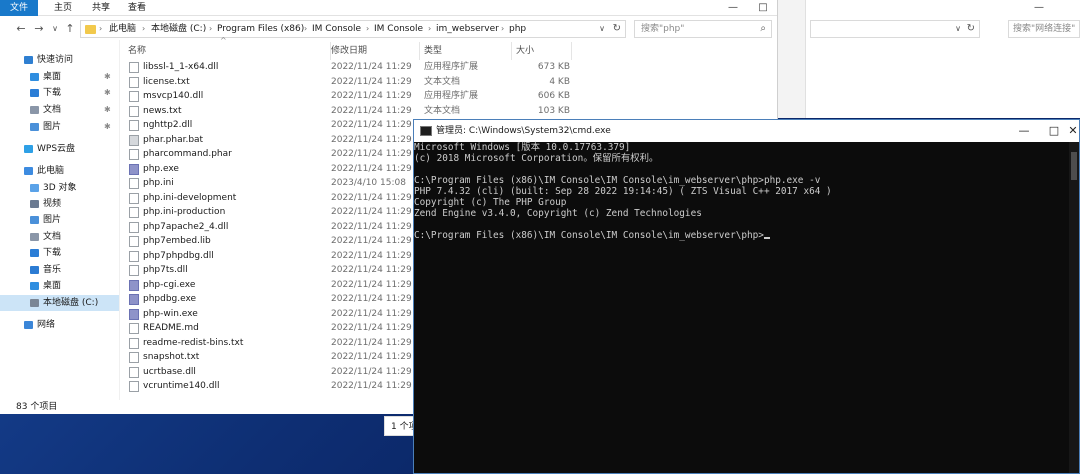  I want to click on sidebar-item-label: 下载, so click(52, 93).